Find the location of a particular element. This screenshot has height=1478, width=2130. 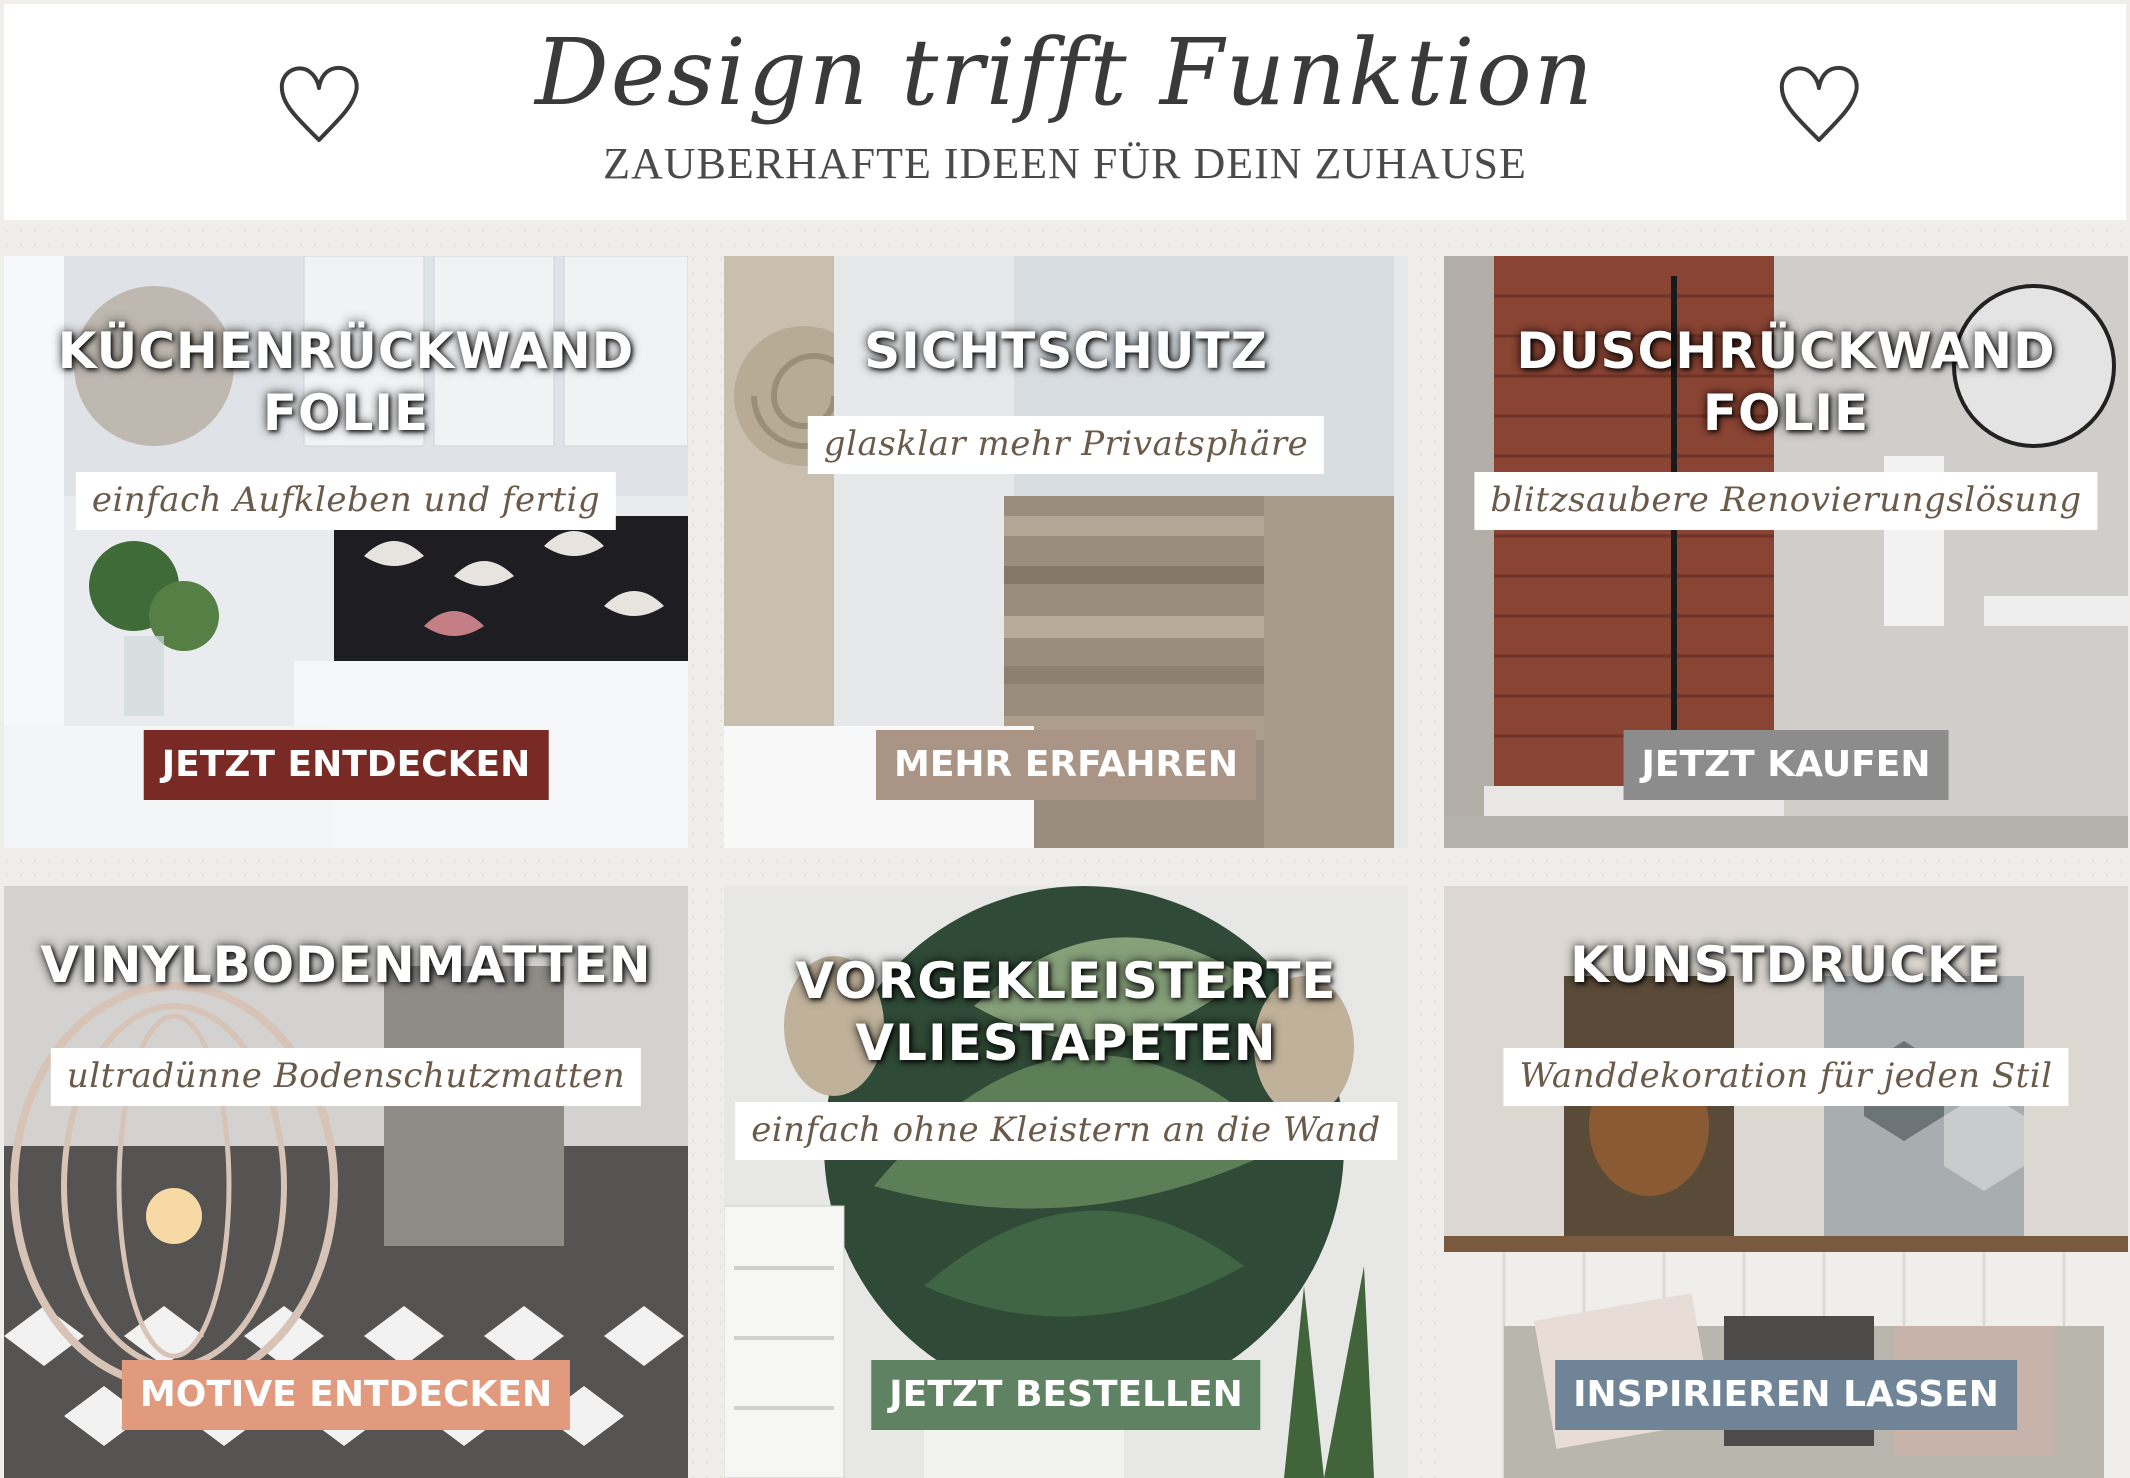

tile-title: VINYLBODENMATTEN is located at coordinates (346, 965).